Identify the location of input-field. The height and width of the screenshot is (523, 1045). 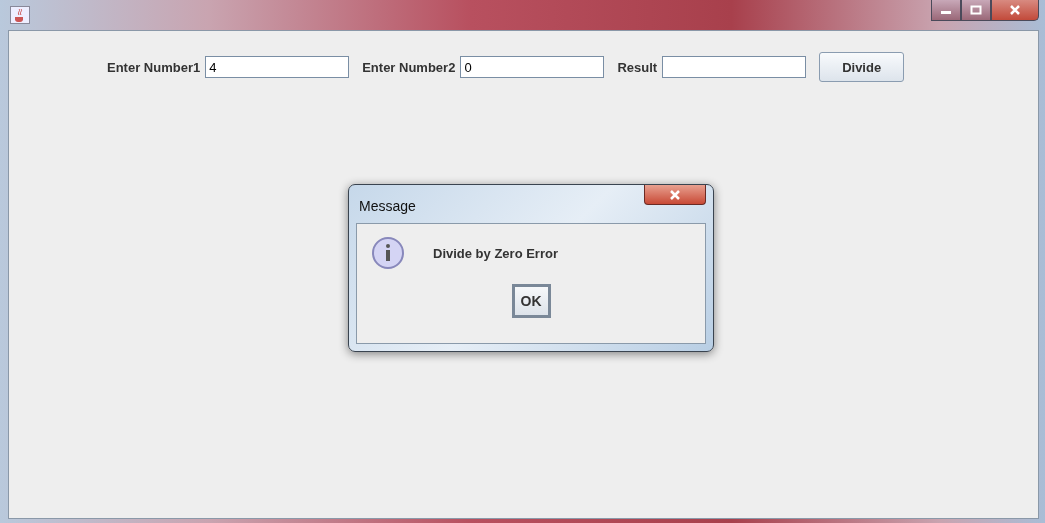
(734, 67).